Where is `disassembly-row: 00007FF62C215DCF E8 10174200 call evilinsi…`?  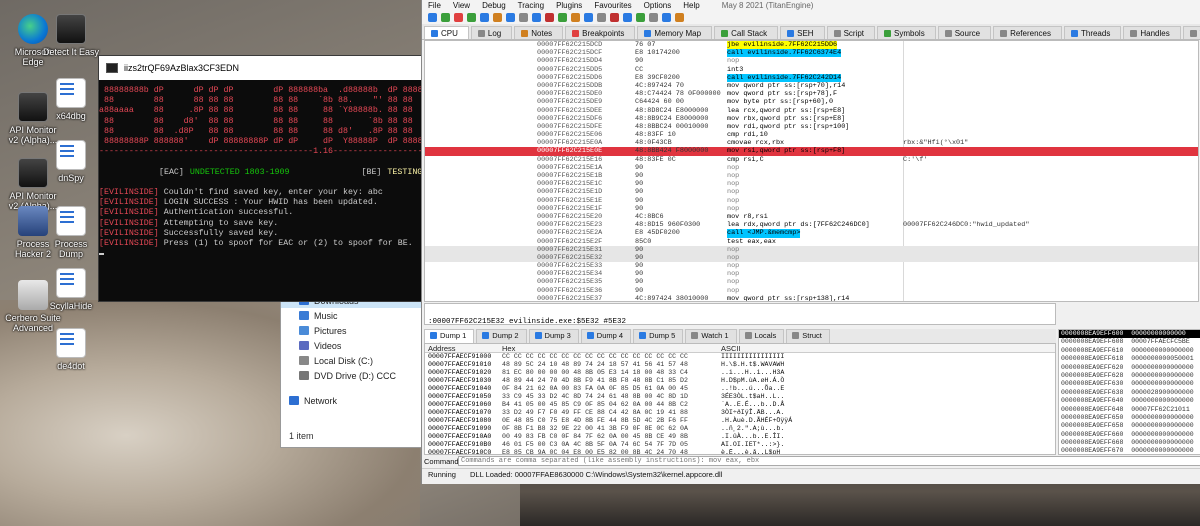 disassembly-row: 00007FF62C215DCF E8 10174200 call evilinsi… is located at coordinates (811, 53).